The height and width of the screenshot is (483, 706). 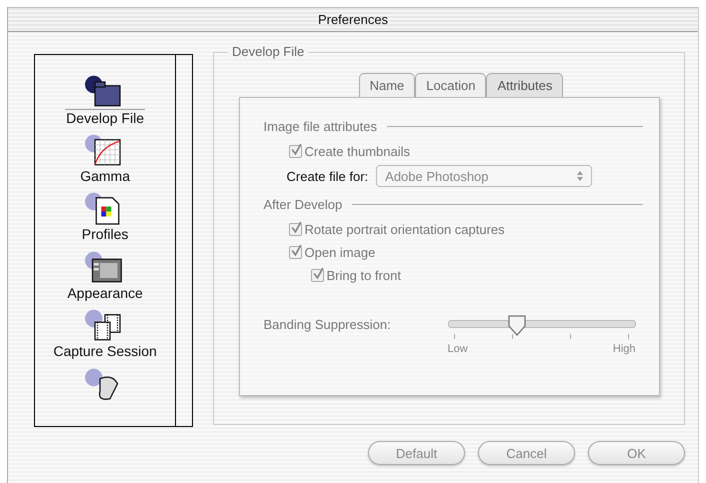 What do you see at coordinates (328, 325) in the screenshot?
I see `slider-label: Banding Suppression:` at bounding box center [328, 325].